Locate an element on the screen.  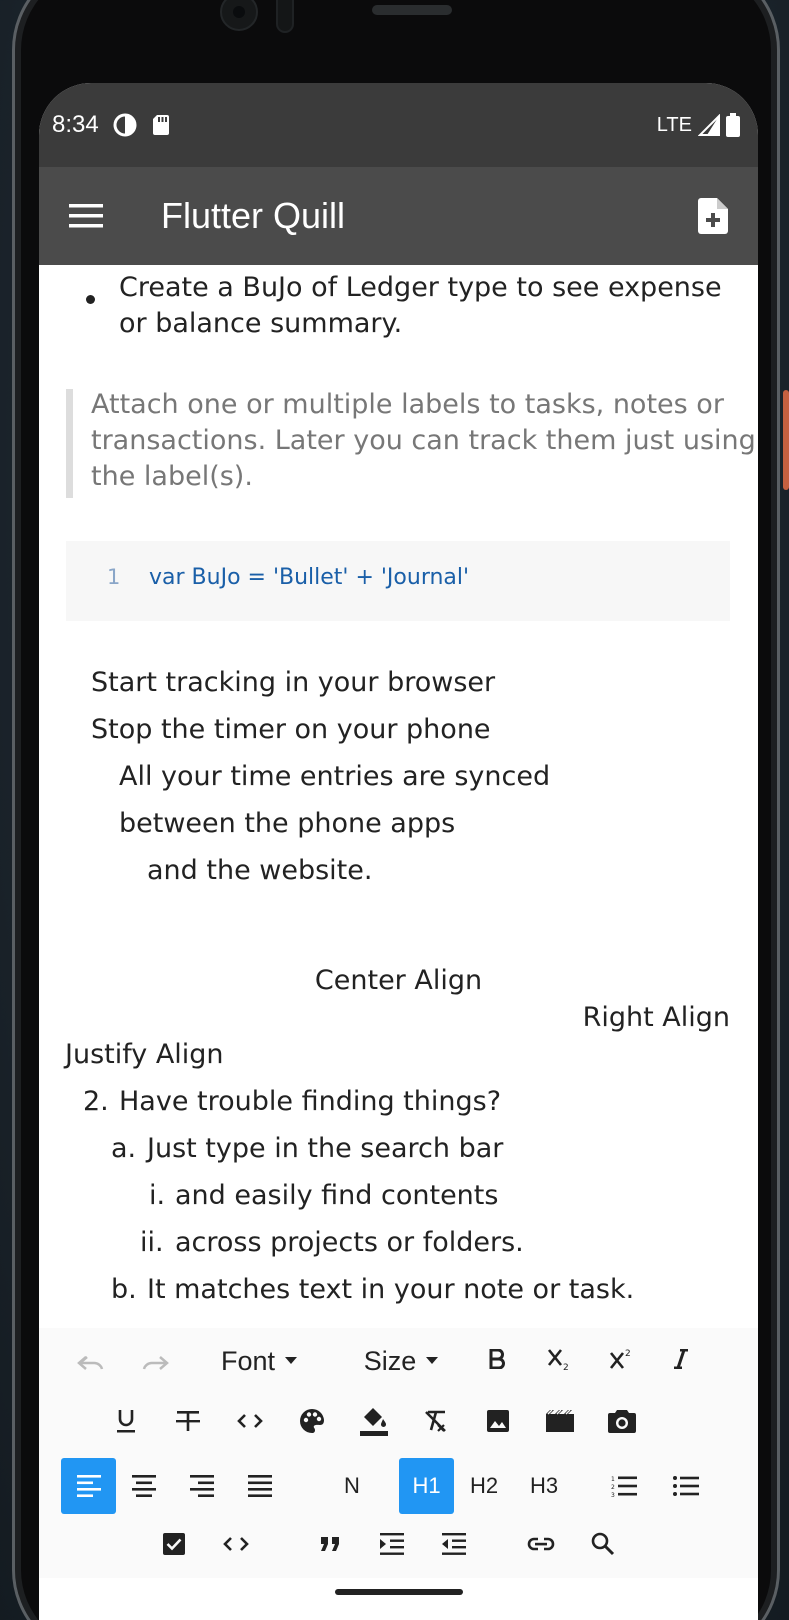
search-button is located at coordinates (603, 1544).